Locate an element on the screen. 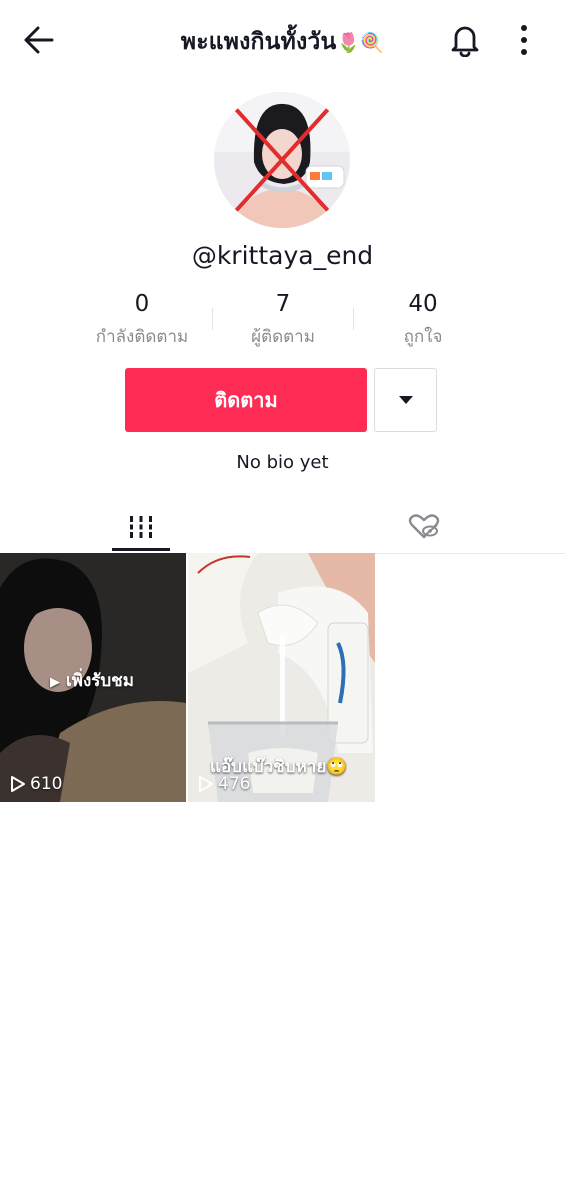 The height and width of the screenshot is (1200, 565). grid-bars-icon is located at coordinates (141, 526).